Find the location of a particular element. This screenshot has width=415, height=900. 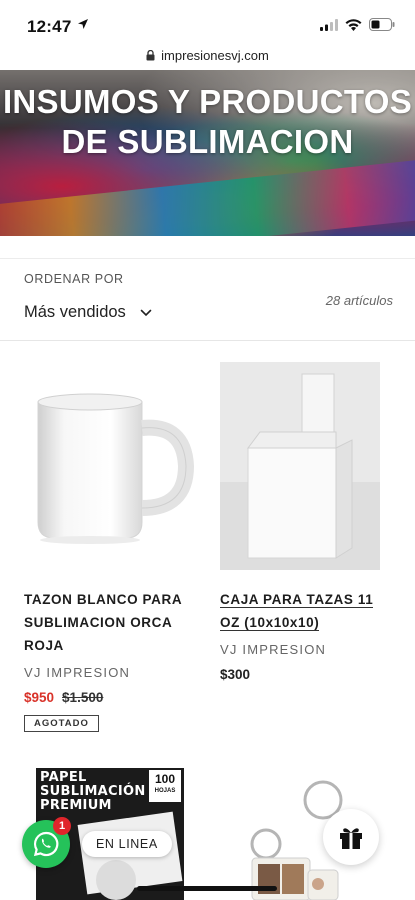

status-time: 12:47 is located at coordinates (49, 26).